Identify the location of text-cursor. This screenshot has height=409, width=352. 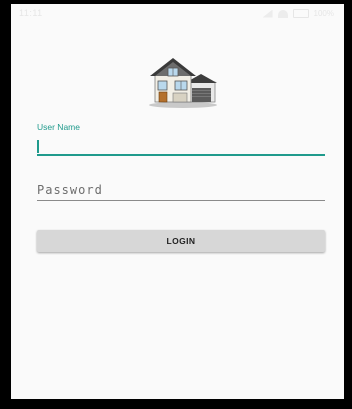
(38, 146).